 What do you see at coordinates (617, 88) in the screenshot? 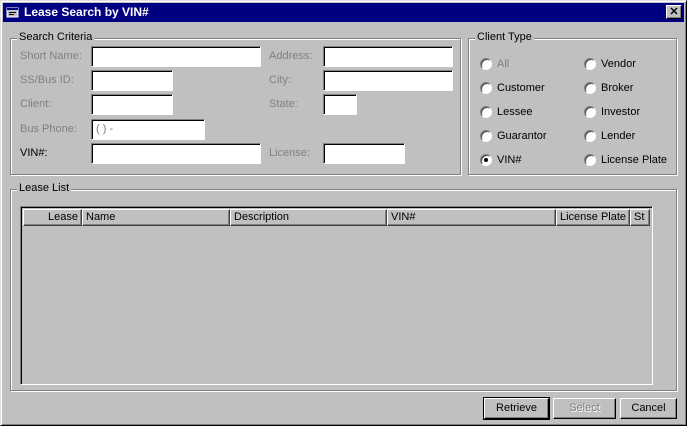
I see `radio-label: Broker` at bounding box center [617, 88].